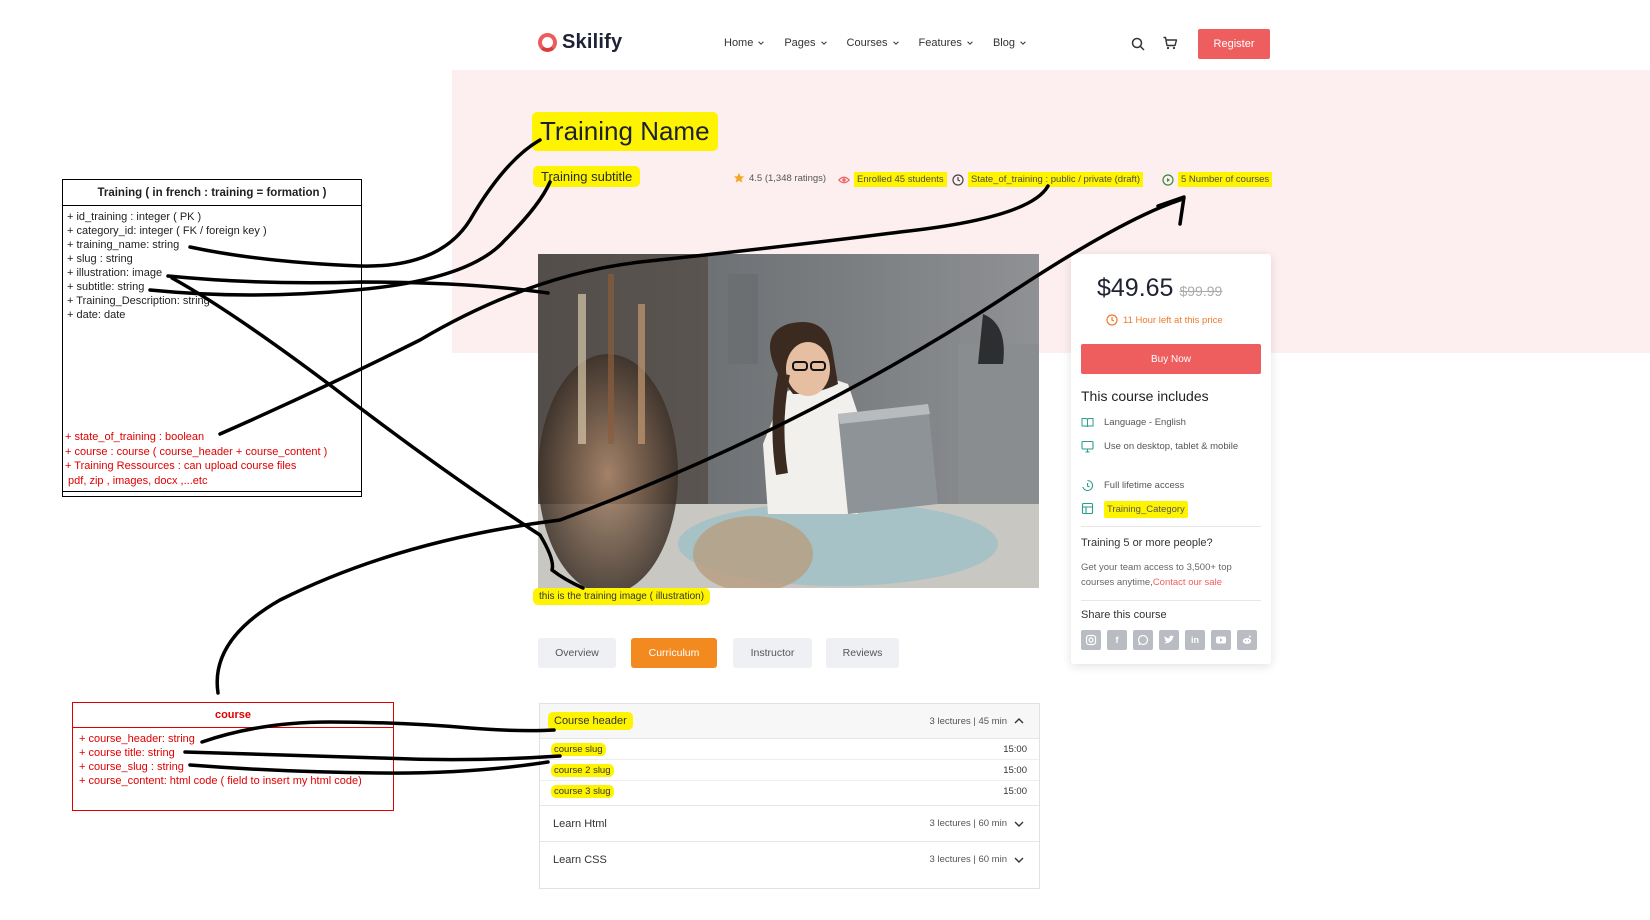  What do you see at coordinates (580, 859) in the screenshot?
I see `section-title: Learn CSS` at bounding box center [580, 859].